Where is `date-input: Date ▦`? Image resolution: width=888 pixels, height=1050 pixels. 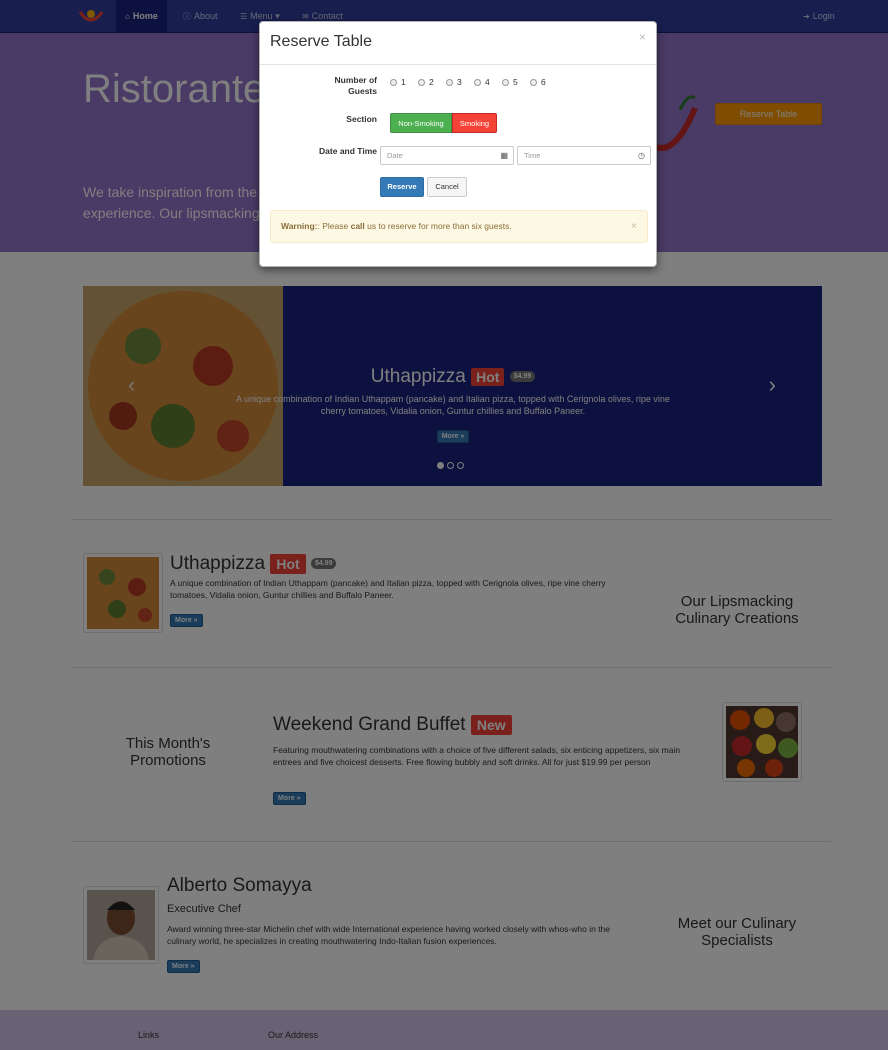
date-input: Date ▦ is located at coordinates (447, 155).